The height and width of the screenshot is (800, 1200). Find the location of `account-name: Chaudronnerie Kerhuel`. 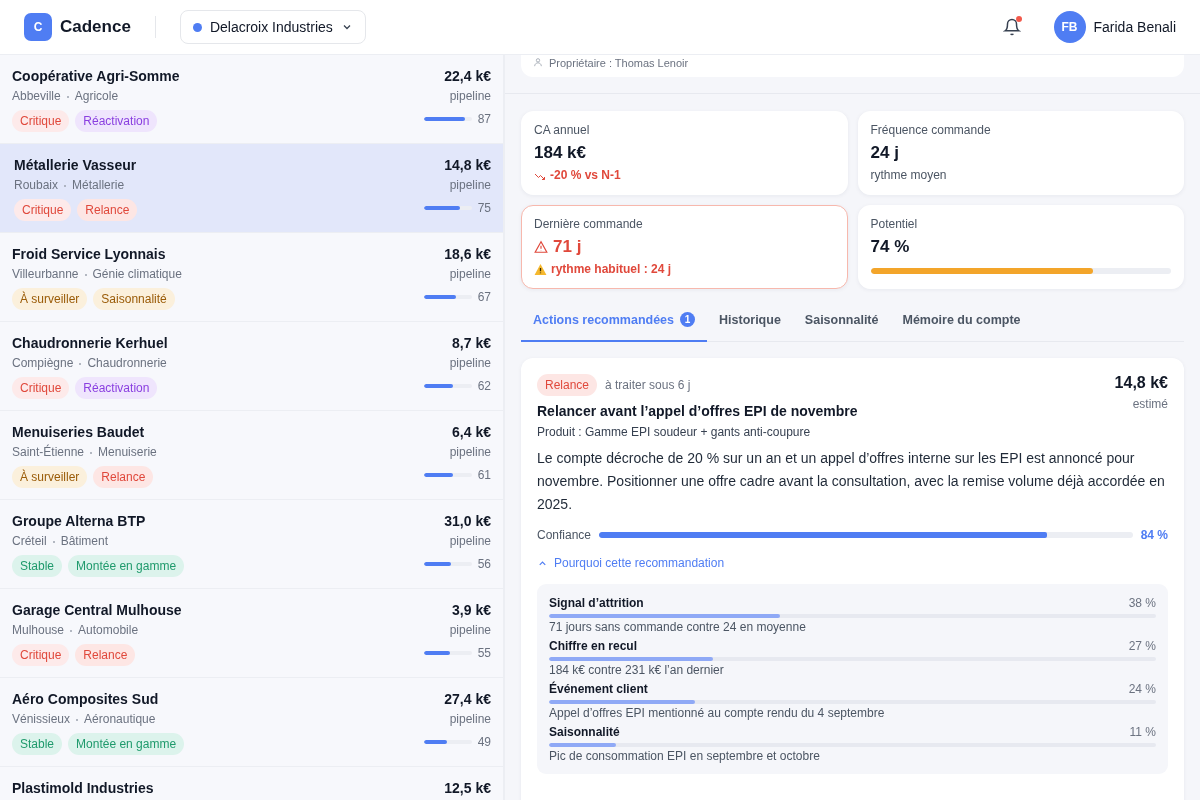

account-name: Chaudronnerie Kerhuel is located at coordinates (90, 343).